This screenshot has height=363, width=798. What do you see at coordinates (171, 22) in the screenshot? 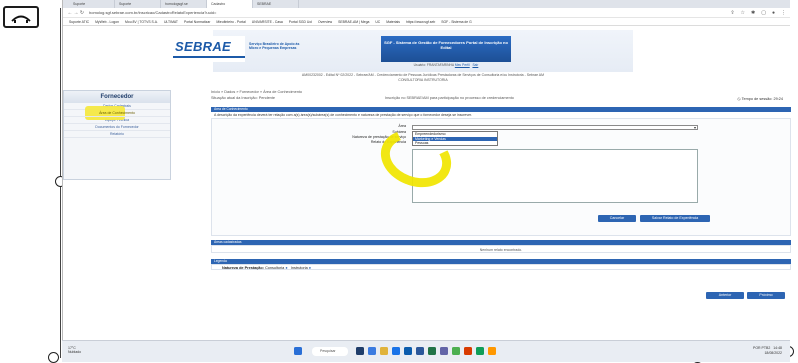
I see `bookmark: ULTIMAT` at bounding box center [171, 22].